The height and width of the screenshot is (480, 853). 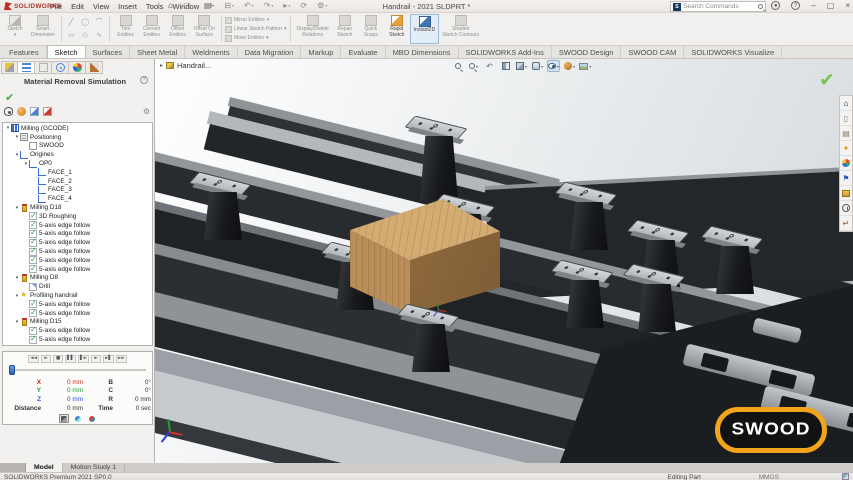 I want to click on play-button: ►, so click(x=95, y=359).